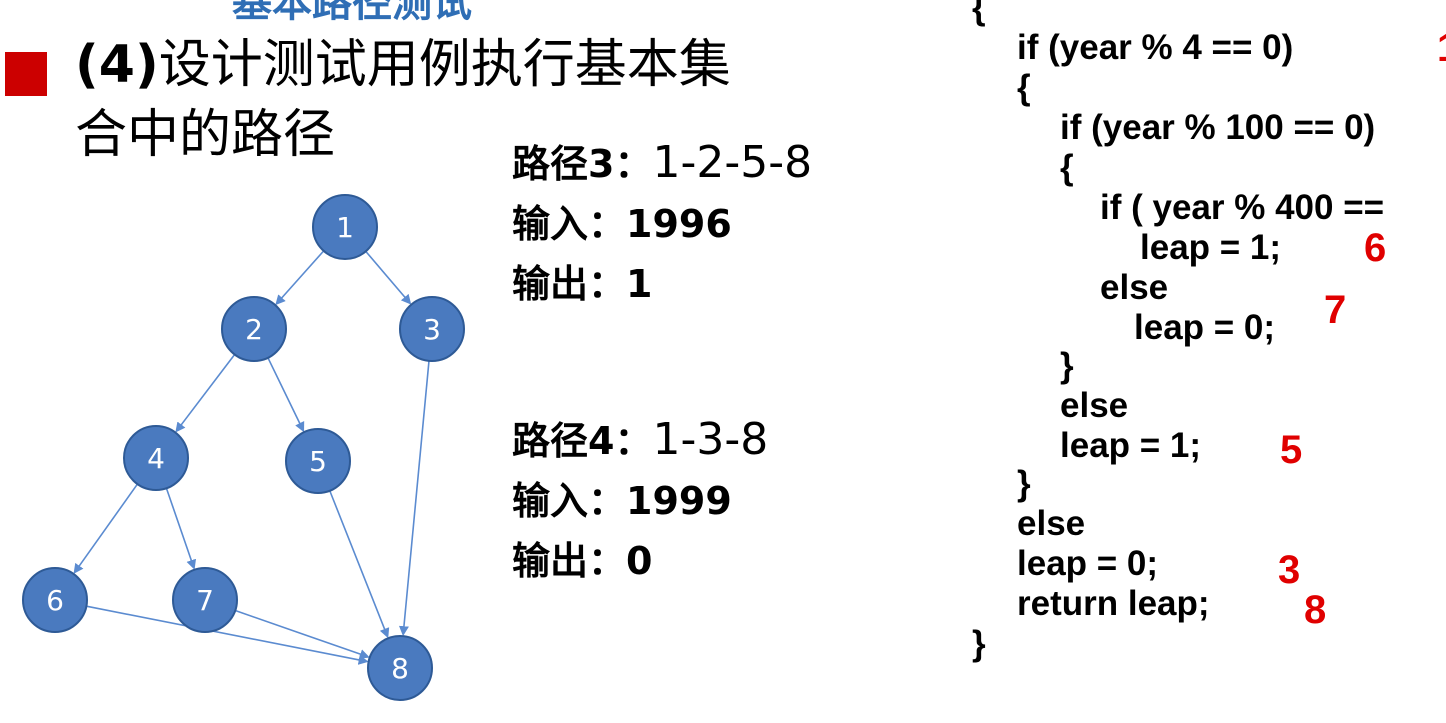 The height and width of the screenshot is (723, 1446). Describe the element at coordinates (1211, 247) in the screenshot. I see `code-line-7: leap = 1;` at that location.